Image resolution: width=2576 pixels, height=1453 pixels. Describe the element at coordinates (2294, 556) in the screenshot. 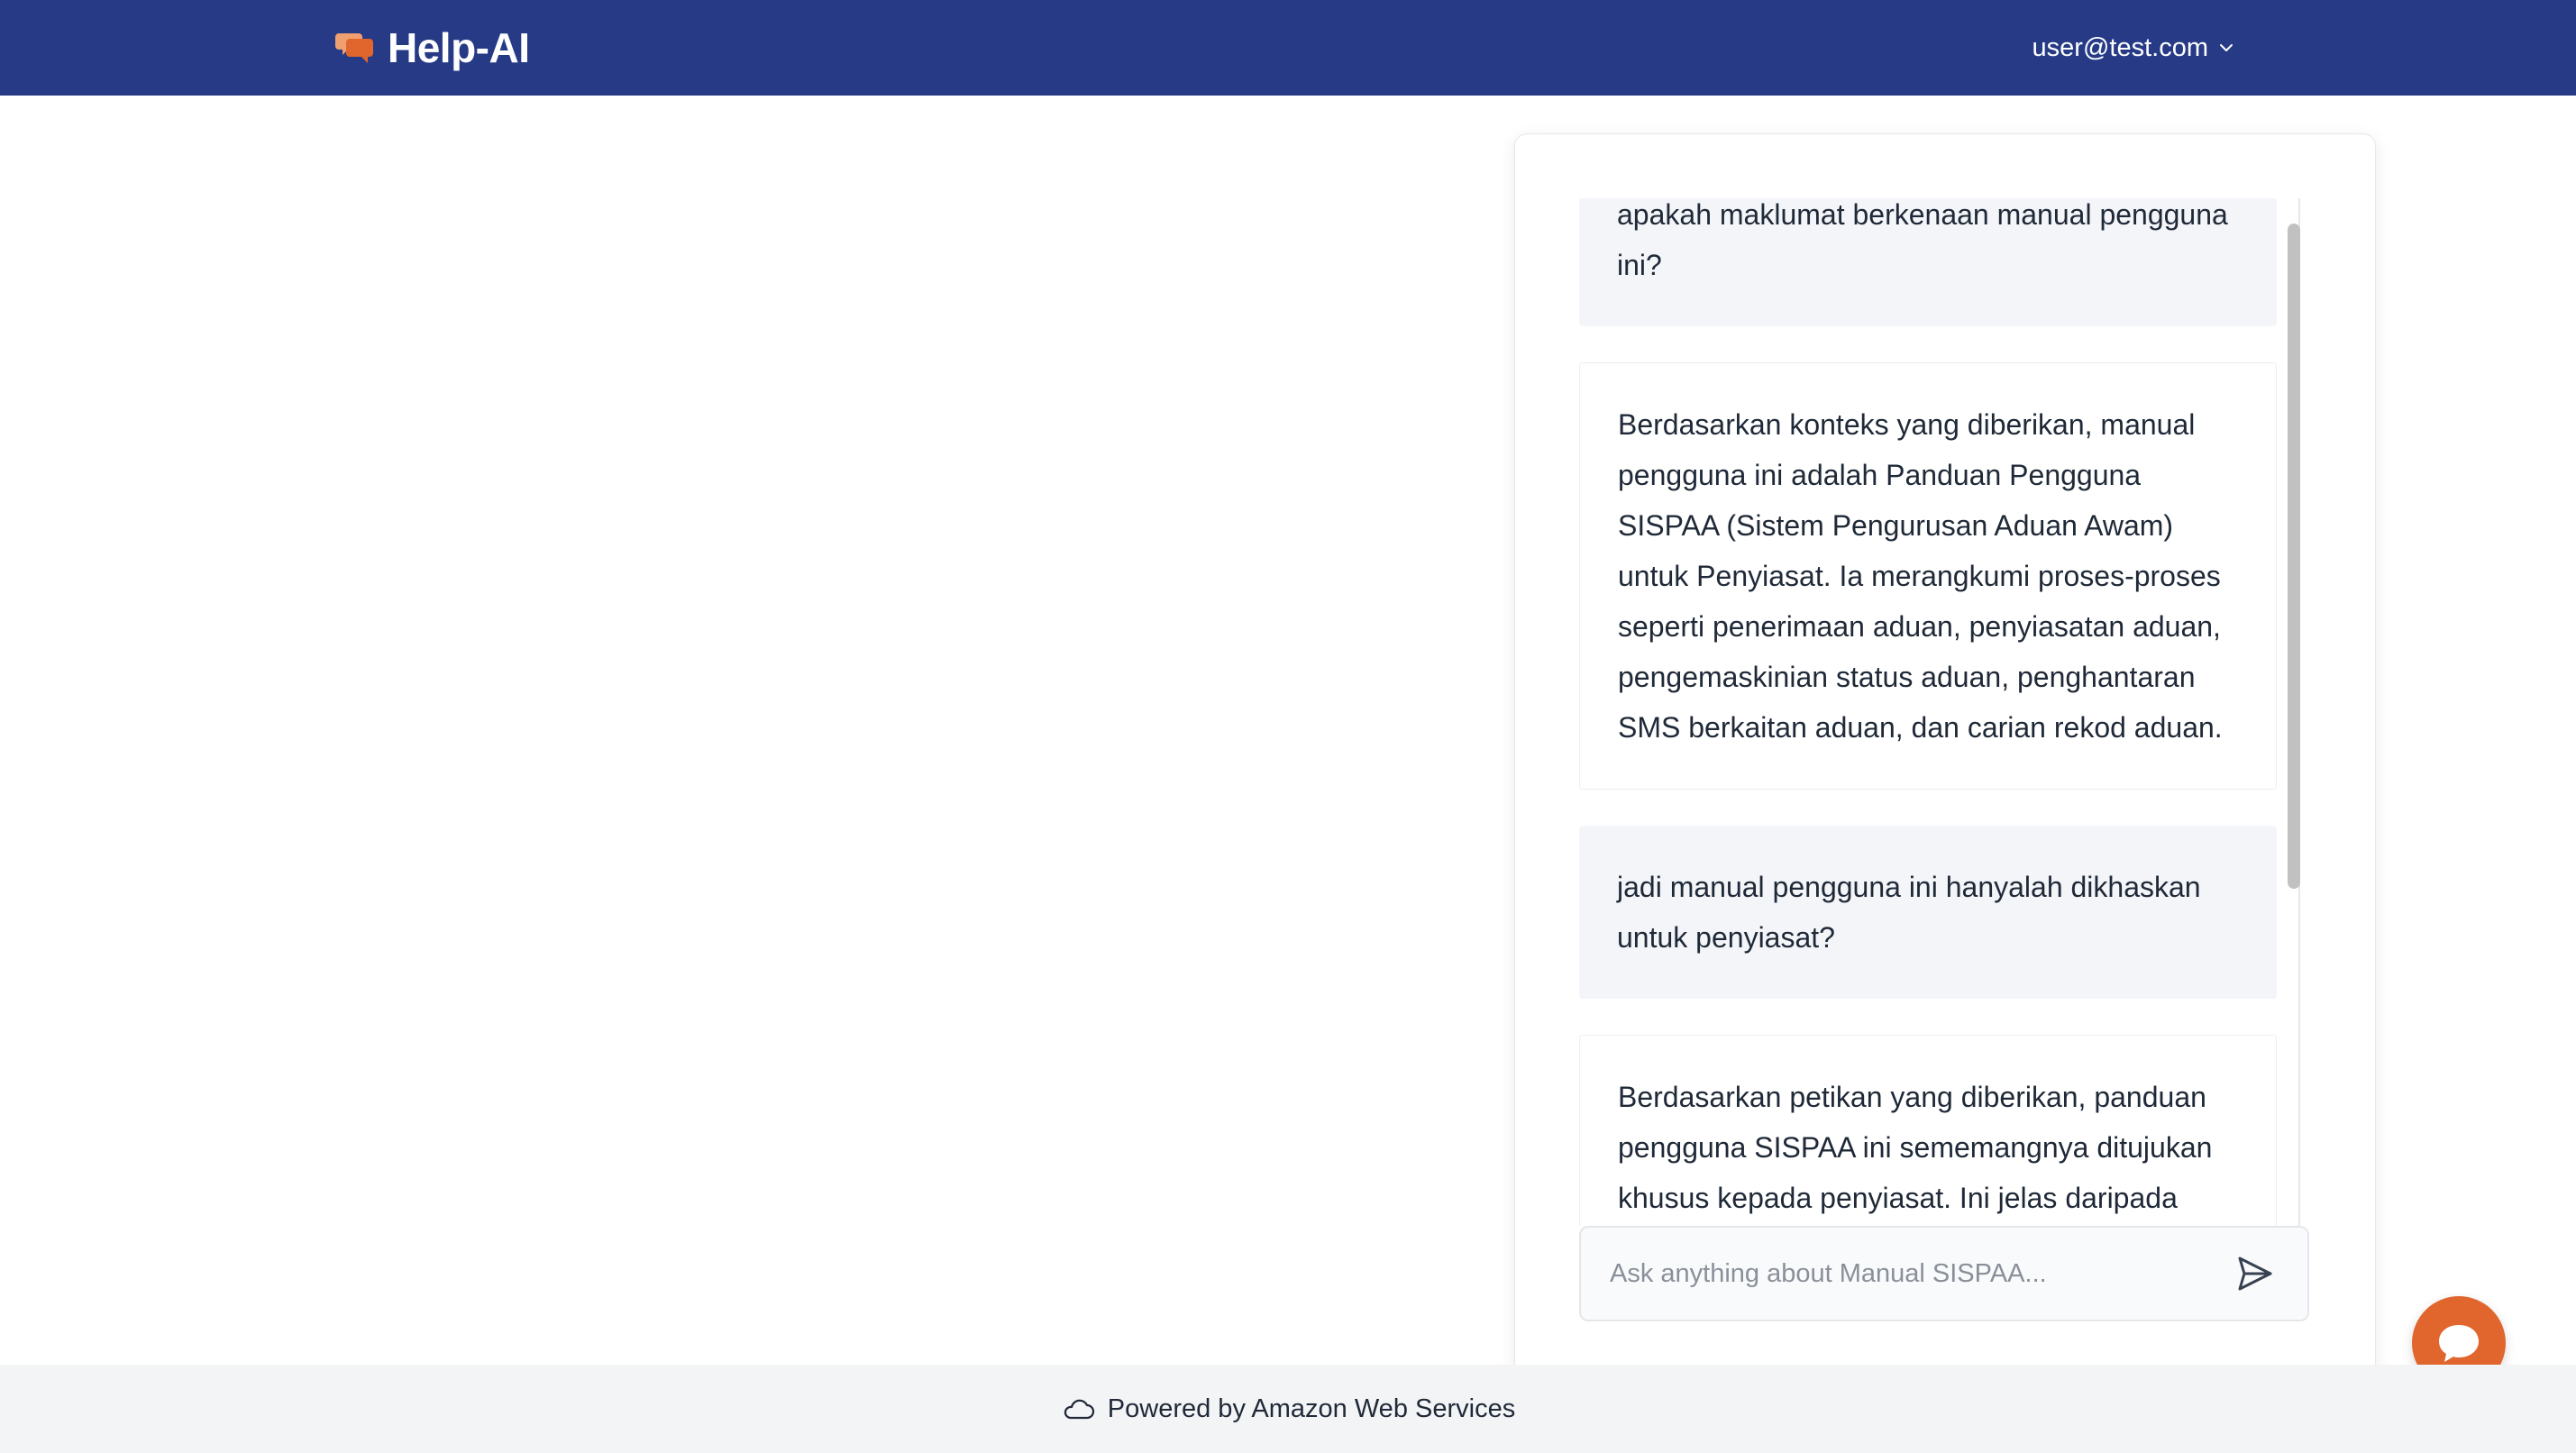

I see `chat-scrollbar-thumb` at that location.